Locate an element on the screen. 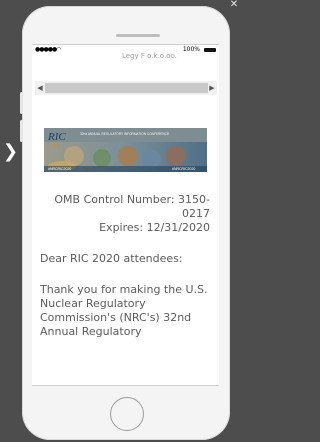  battery-icon is located at coordinates (210, 50).